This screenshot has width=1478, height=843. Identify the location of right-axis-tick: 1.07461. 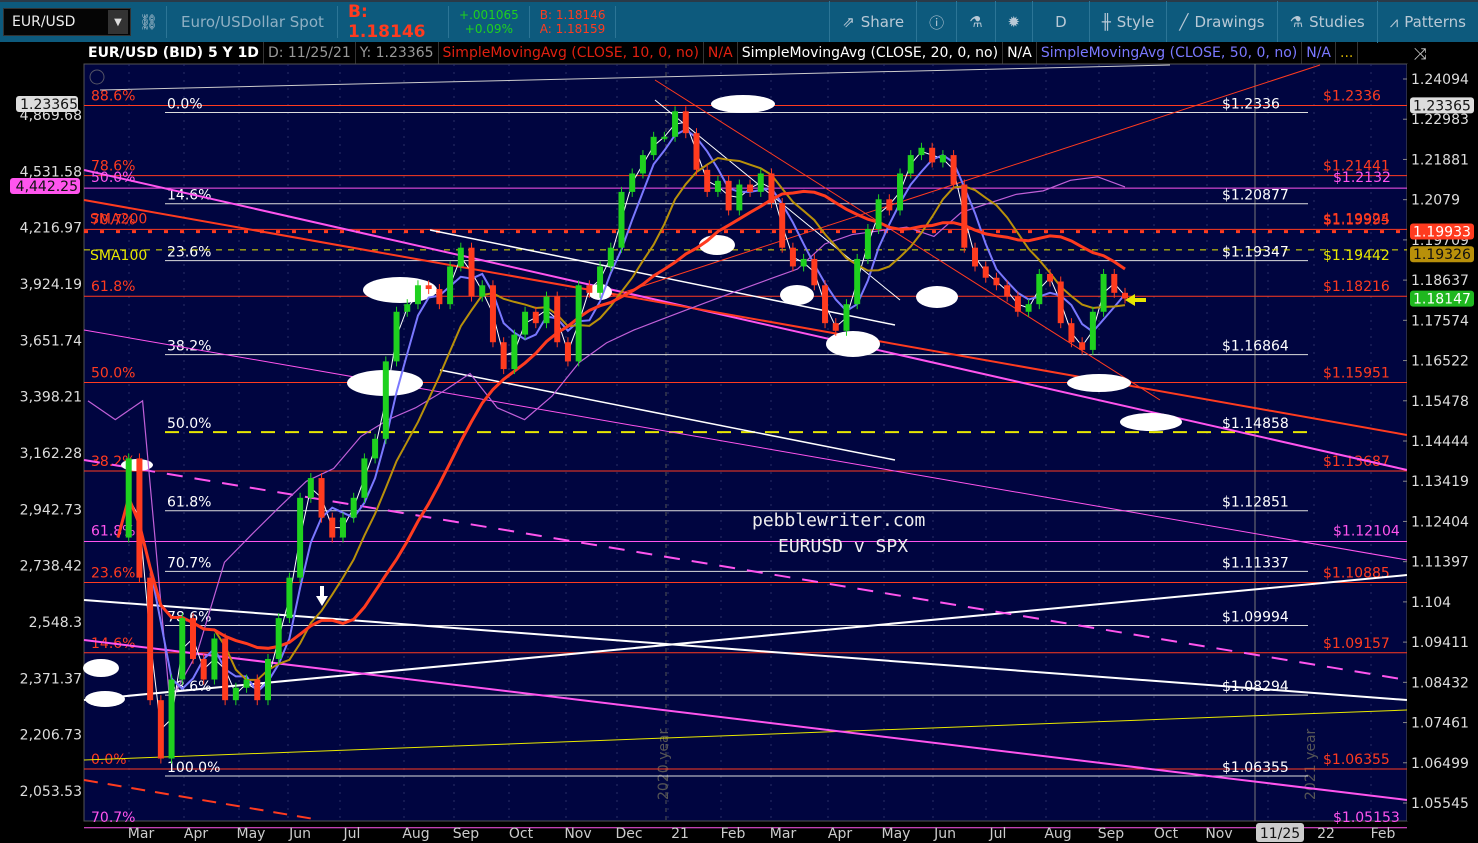
(1440, 724).